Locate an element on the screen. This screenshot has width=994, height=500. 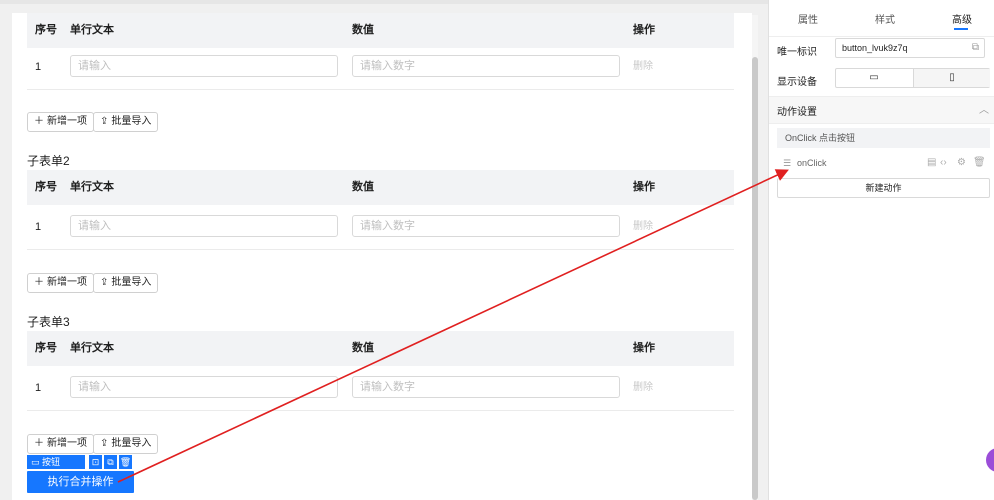
active-tab-indicator is located at coordinates (961, 29).